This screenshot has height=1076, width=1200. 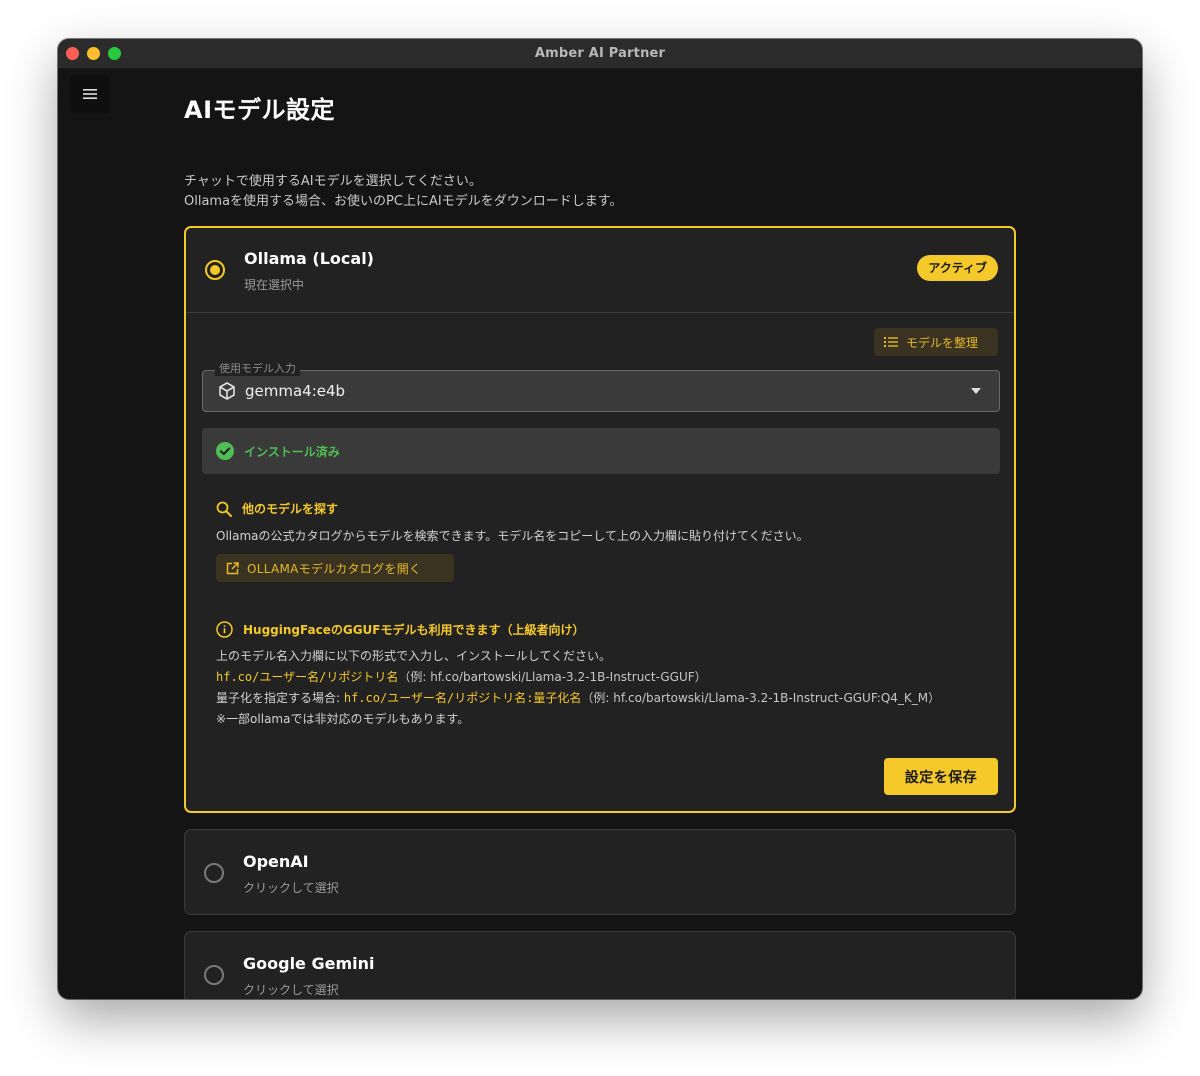 I want to click on model-input-value: gemma4:e4b, so click(x=295, y=391).